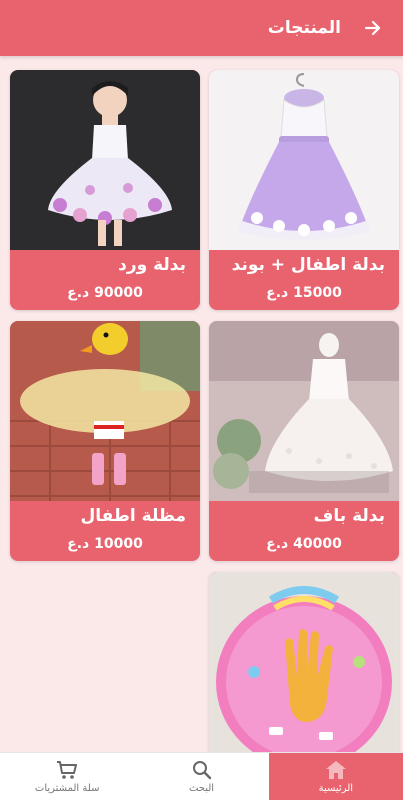 This screenshot has width=403, height=800. I want to click on bottom-navigation: الرئيسية البحث سلة المشتريات, so click(201, 776).